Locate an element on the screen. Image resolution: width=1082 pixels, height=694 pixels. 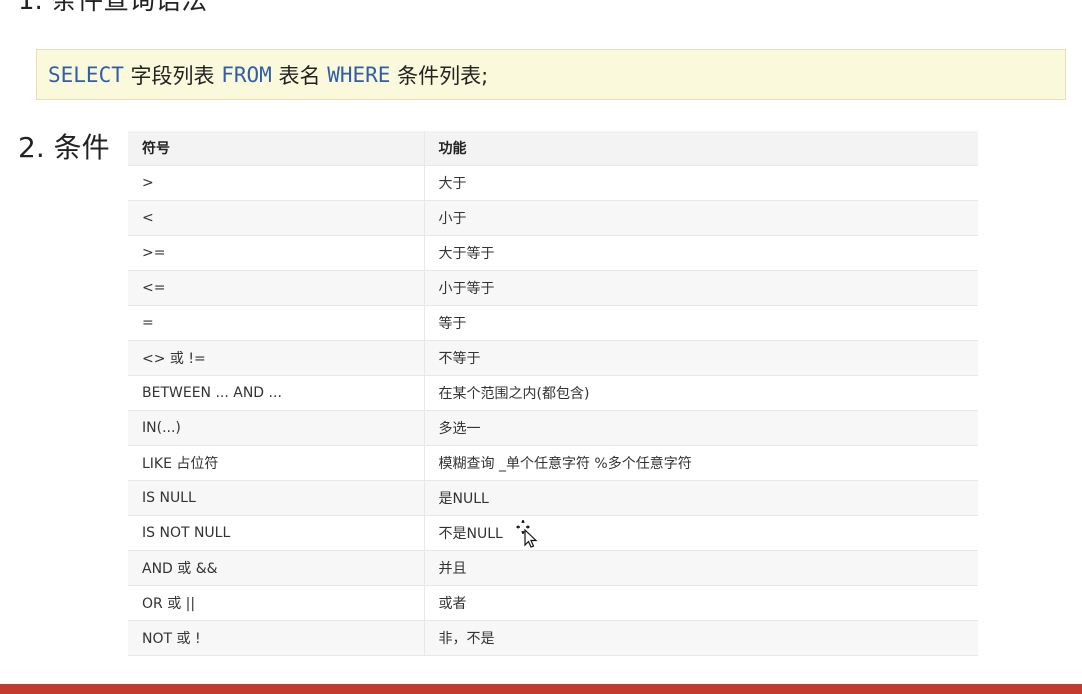
cell-symbol: OR 或 || is located at coordinates (276, 603).